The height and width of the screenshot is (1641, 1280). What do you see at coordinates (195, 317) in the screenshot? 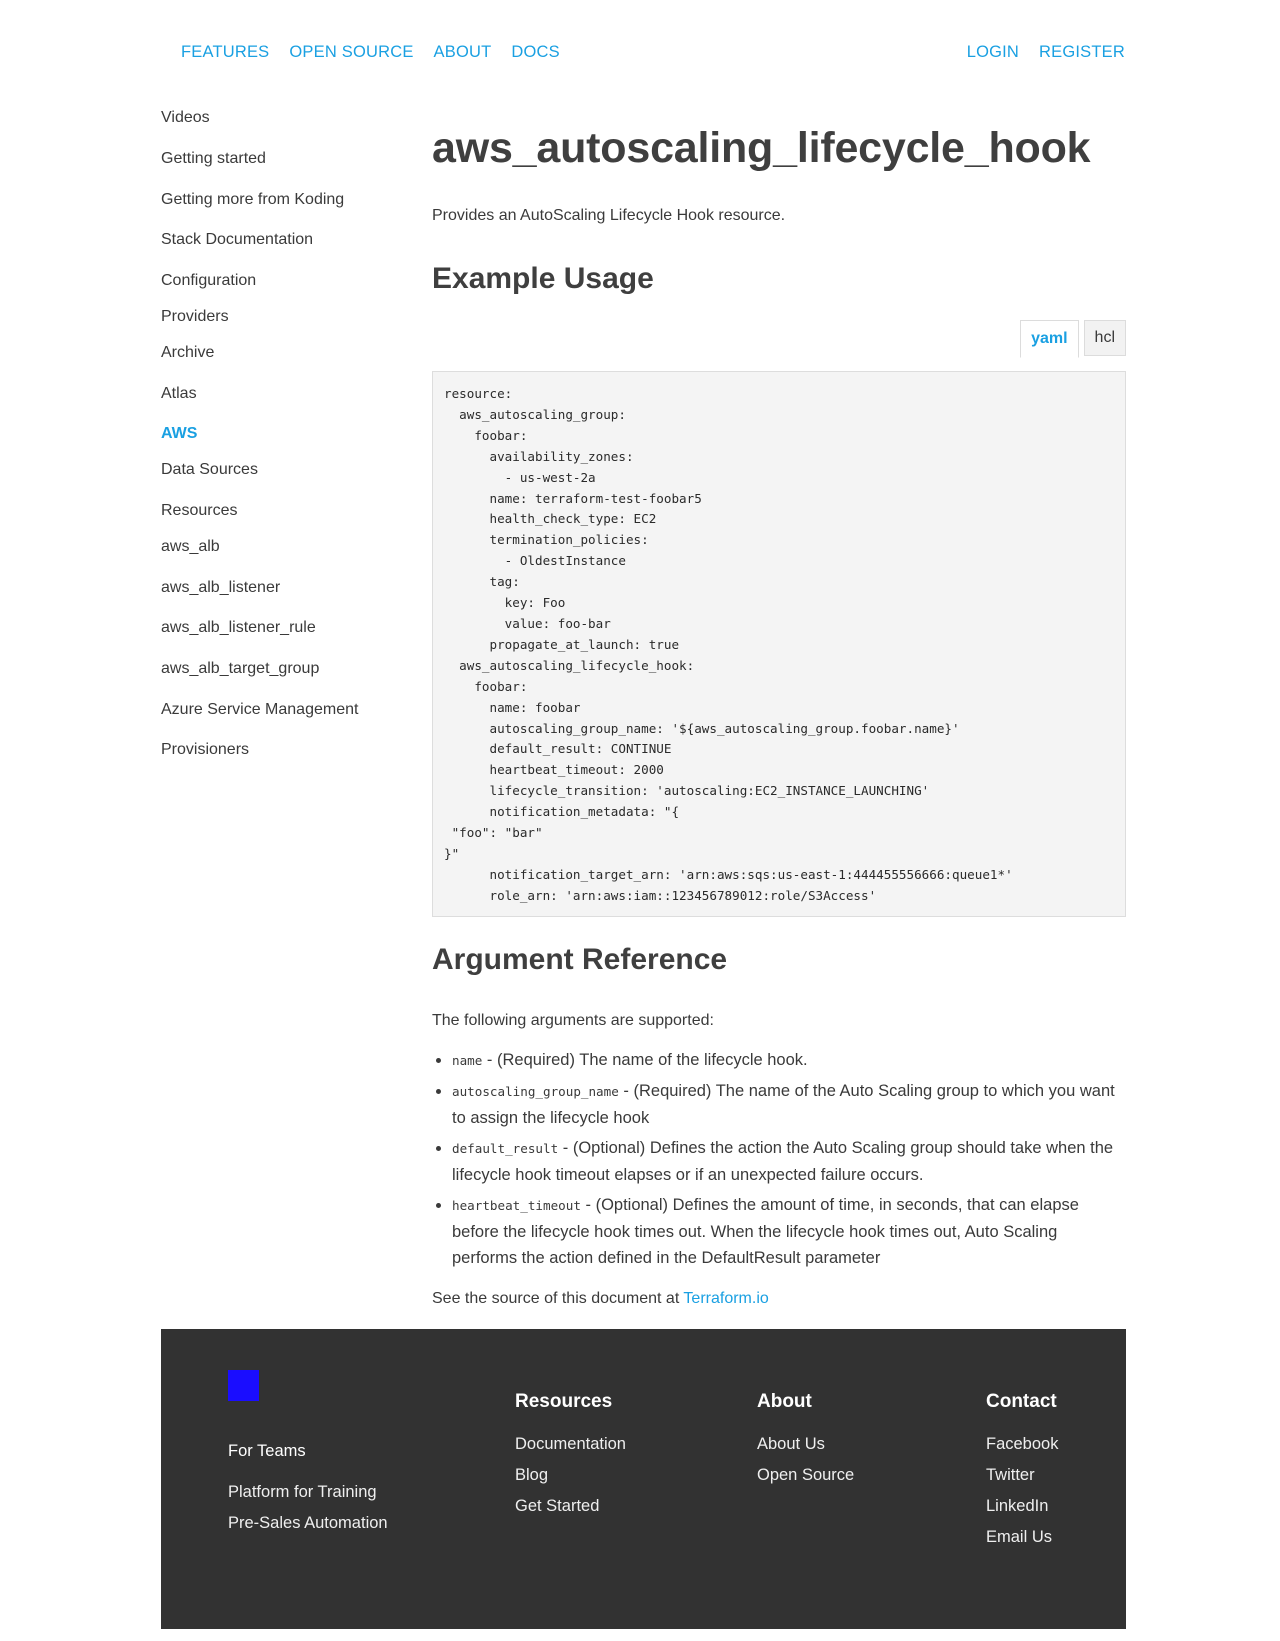
I see `sidebar-item-providers: Providers` at bounding box center [195, 317].